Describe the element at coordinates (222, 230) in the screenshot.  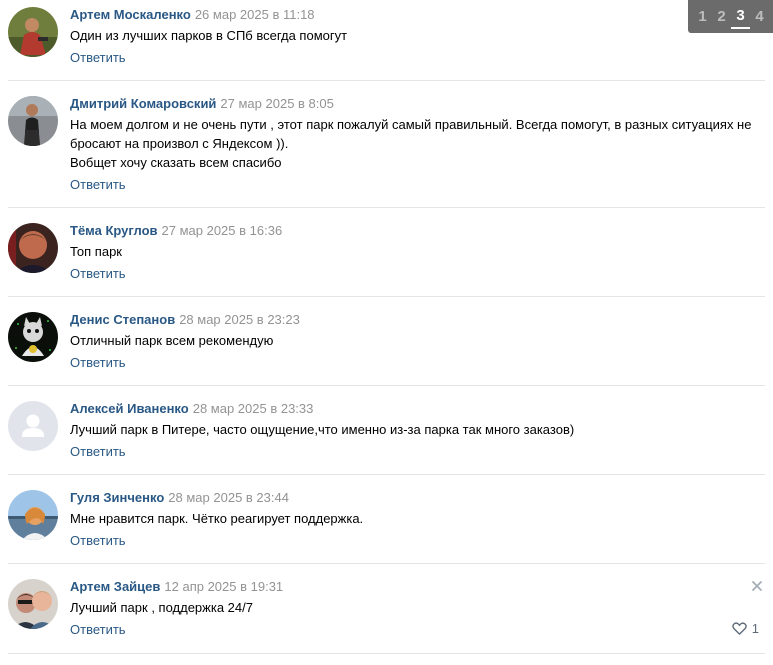
I see `comment-date: 27 мар 2025 в 16:36` at that location.